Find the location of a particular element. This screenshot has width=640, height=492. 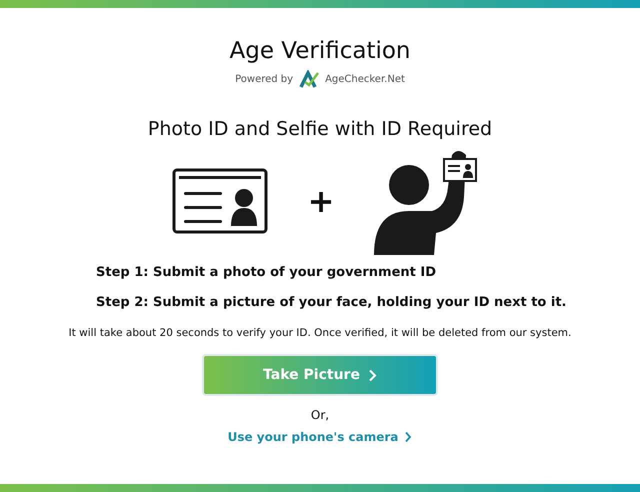

plus-sign: + is located at coordinates (321, 201).